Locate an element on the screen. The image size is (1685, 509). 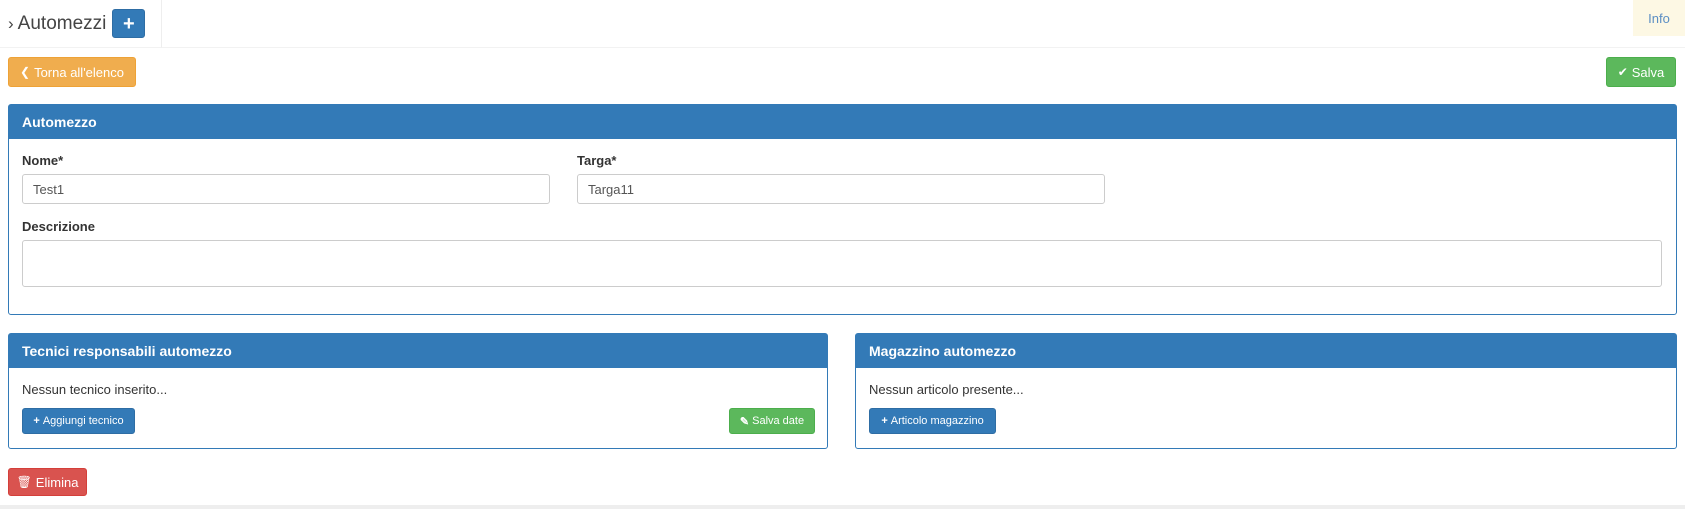
magazzino-panel-title: Magazzino automezzo is located at coordinates (1266, 351).